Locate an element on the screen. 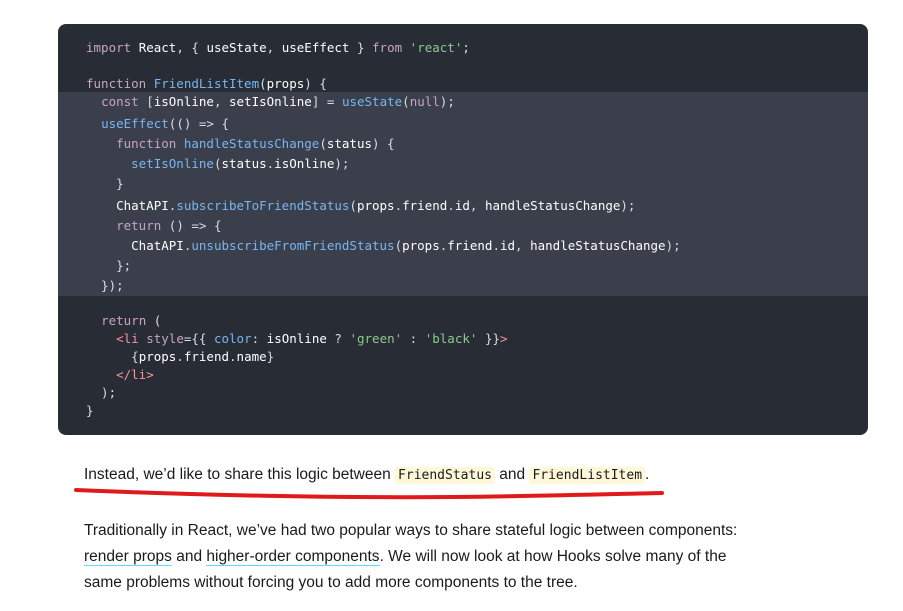 The height and width of the screenshot is (611, 903). code-token: import is located at coordinates (112, 47).